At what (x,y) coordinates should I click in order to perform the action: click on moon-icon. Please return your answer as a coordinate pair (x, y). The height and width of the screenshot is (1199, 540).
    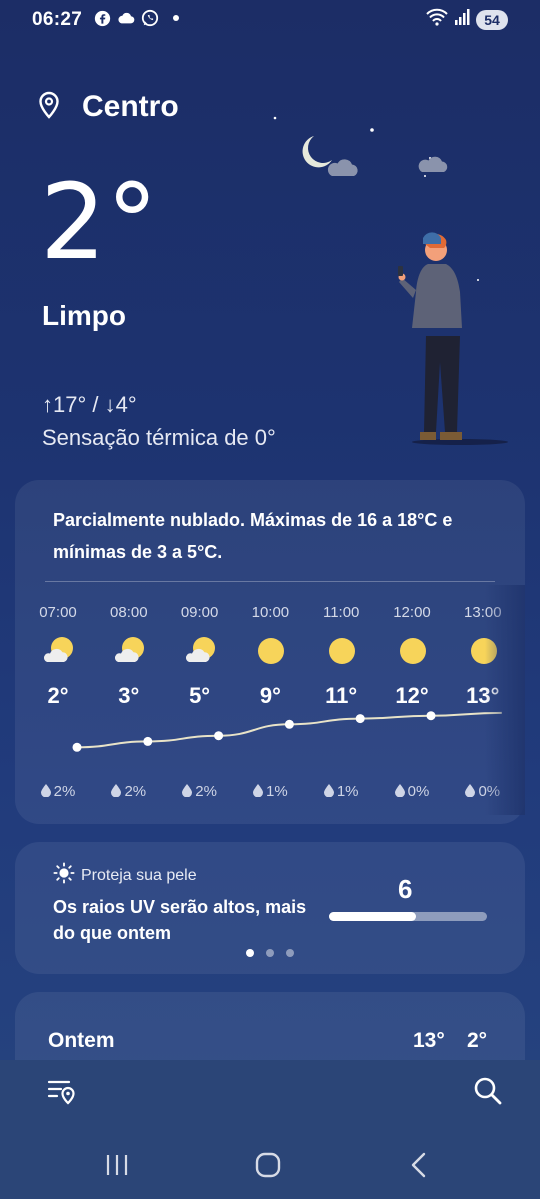
    Looking at the image, I should click on (317, 152).